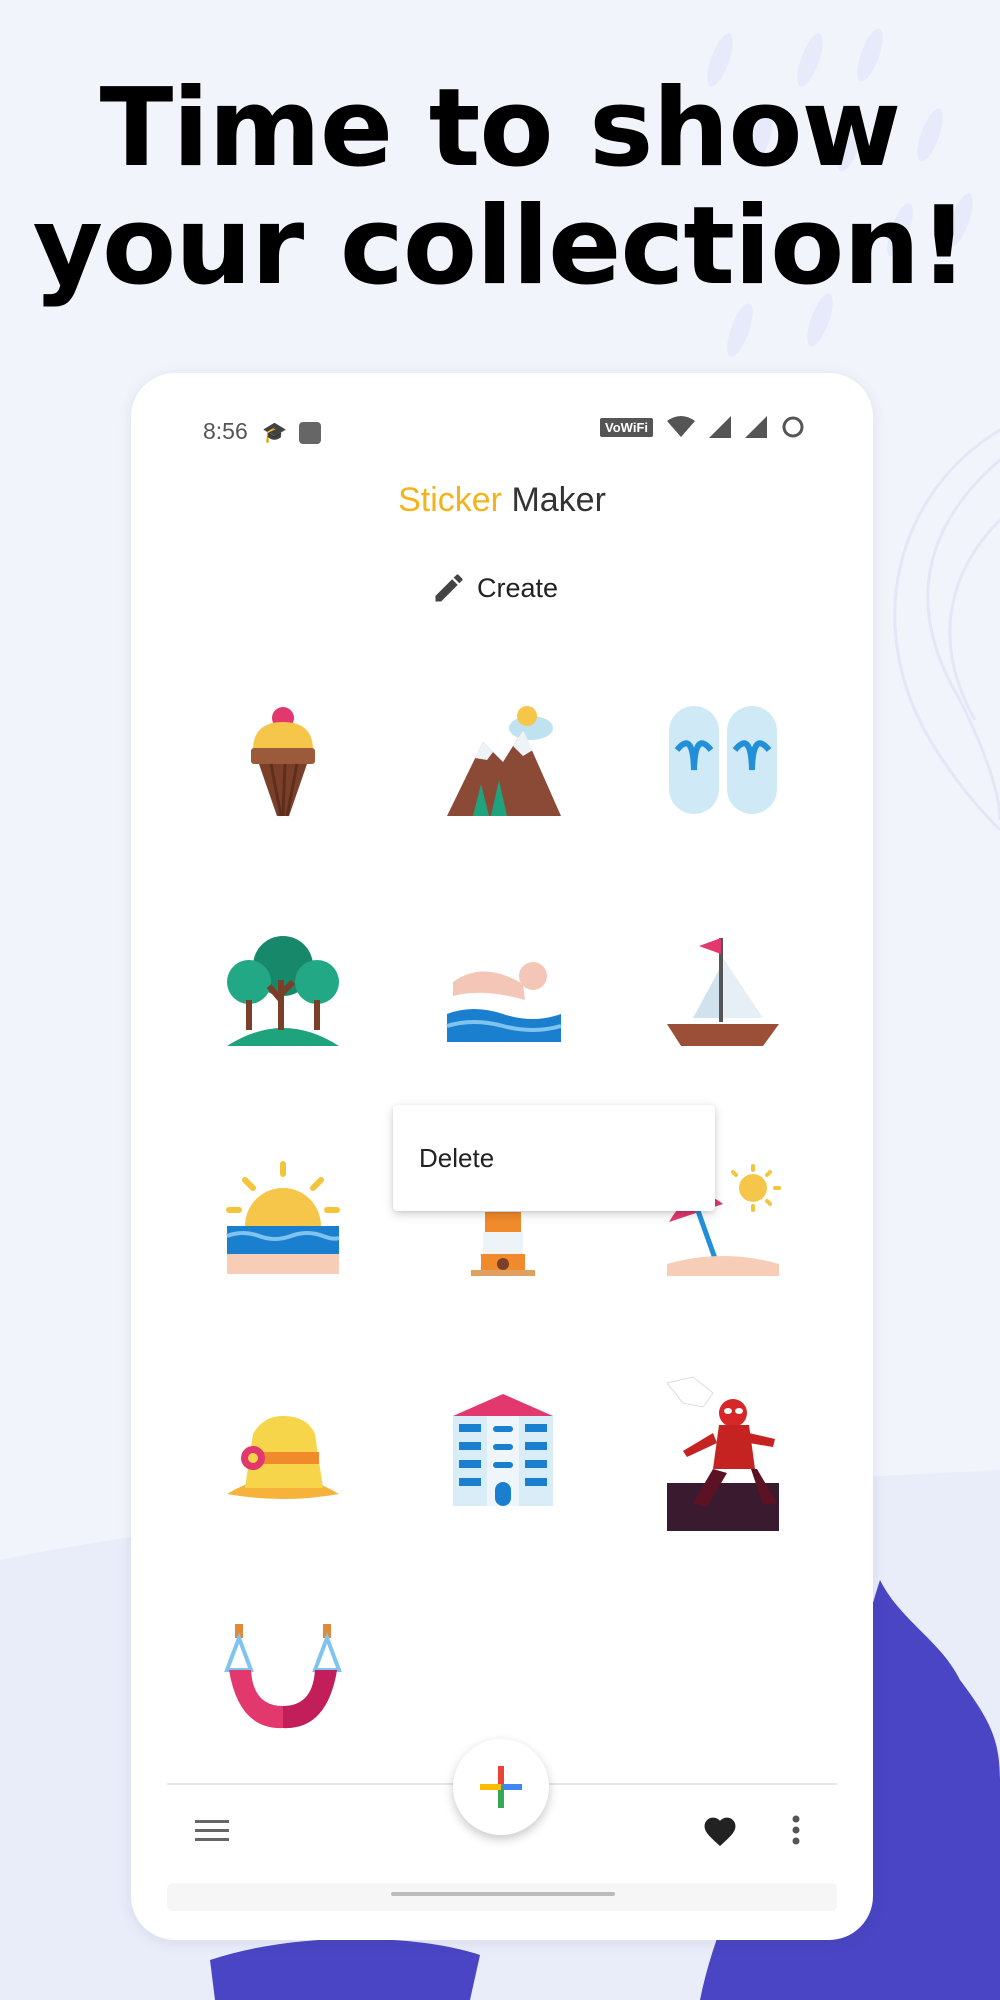 Image resolution: width=1000 pixels, height=2000 pixels. What do you see at coordinates (456, 1158) in the screenshot?
I see `delete-menu-item: Delete` at bounding box center [456, 1158].